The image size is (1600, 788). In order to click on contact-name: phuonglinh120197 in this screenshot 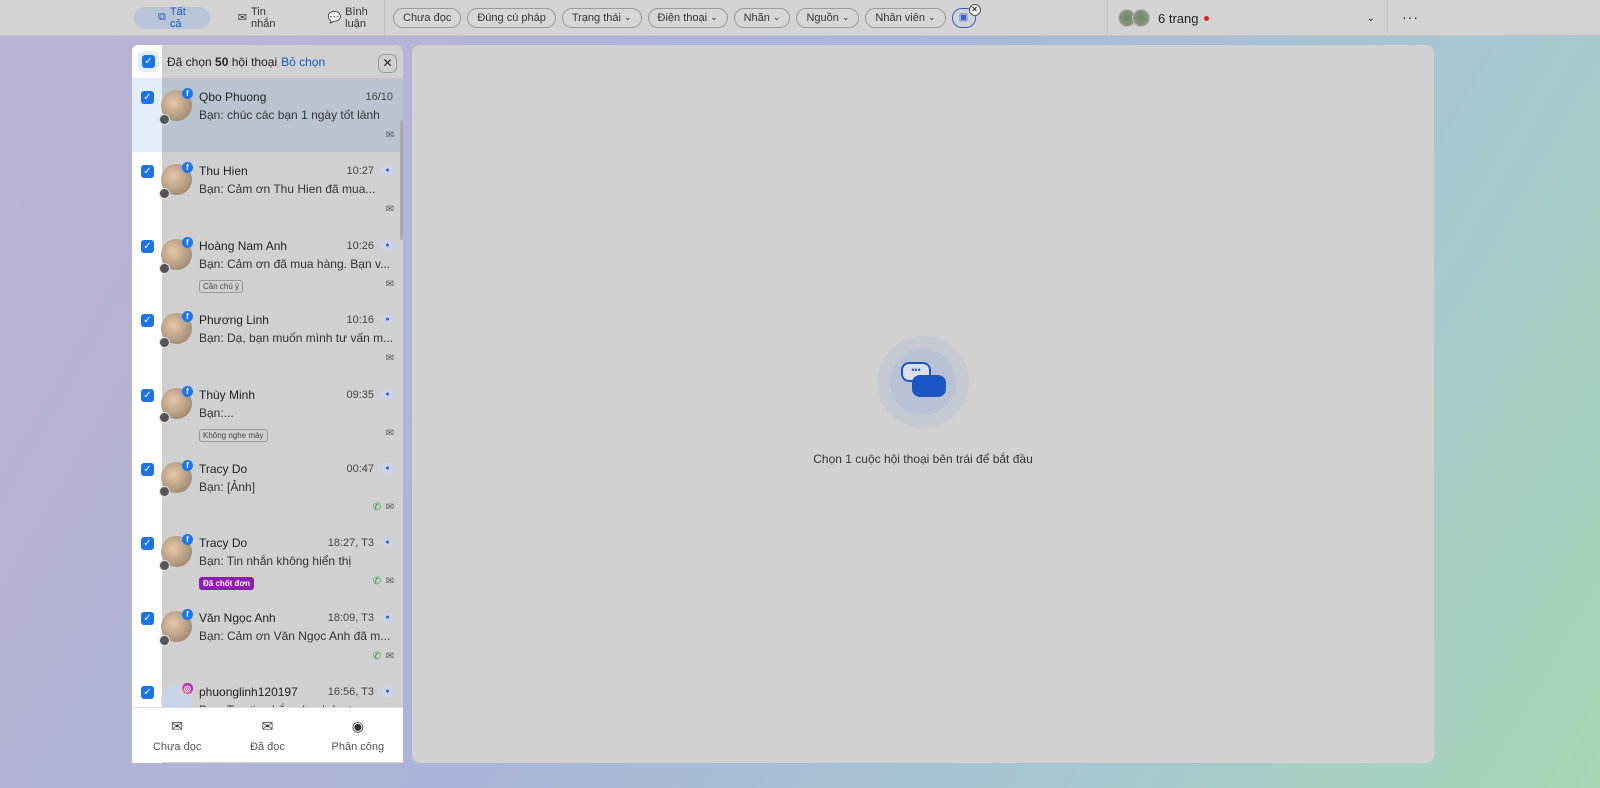, I will do `click(248, 692)`.